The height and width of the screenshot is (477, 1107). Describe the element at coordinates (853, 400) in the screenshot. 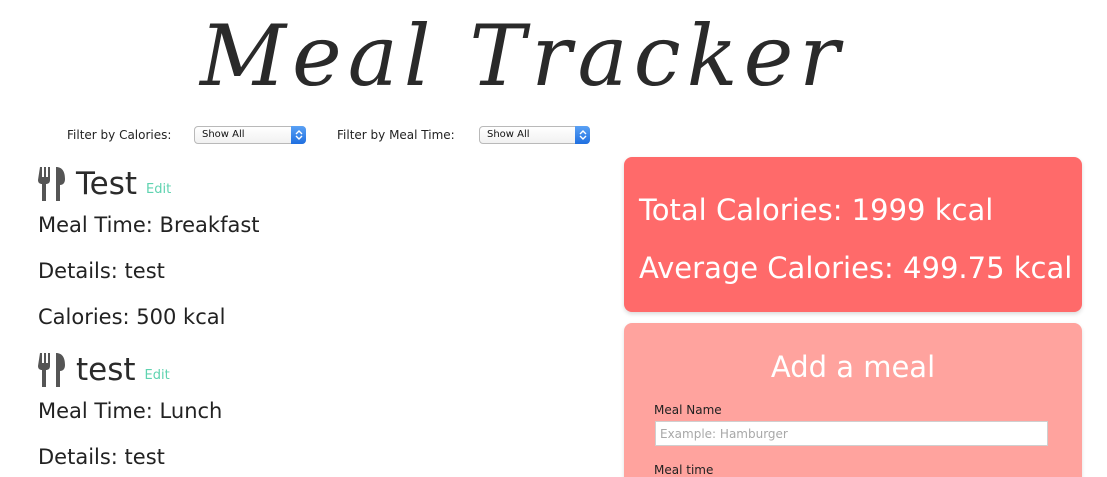

I see `add-meal-form: Add a meal Meal Name Meal time` at that location.